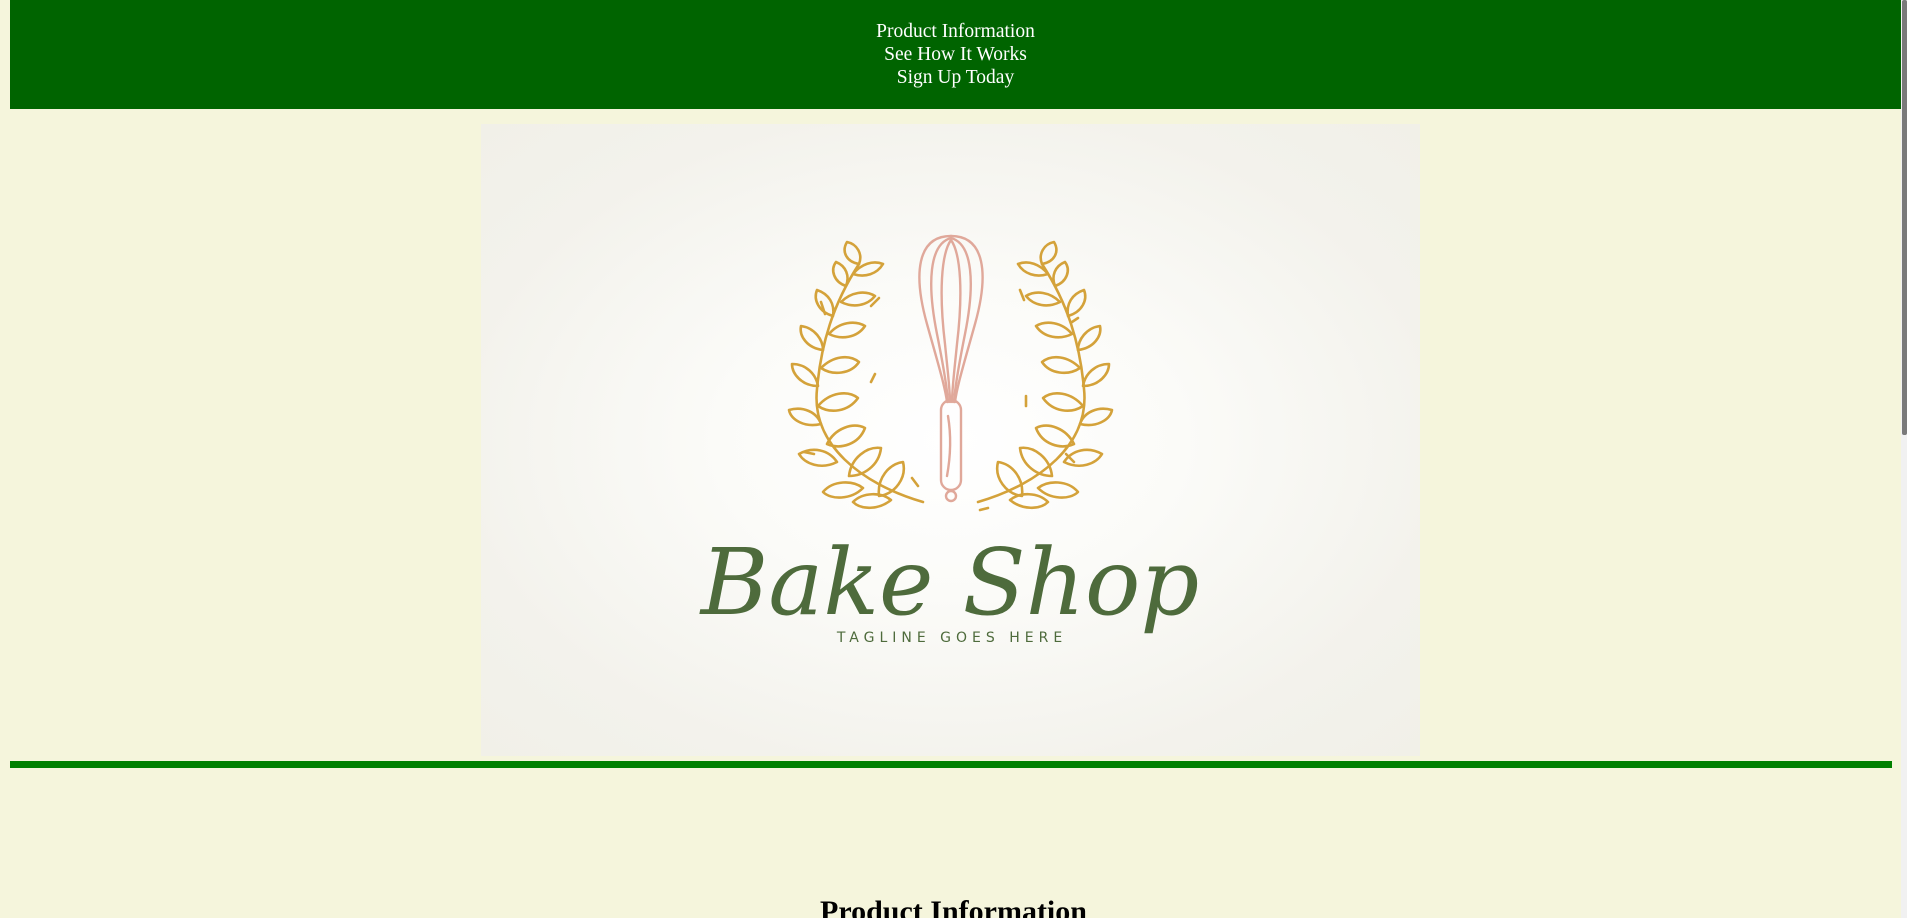 The image size is (1907, 918). I want to click on nav-link-sign-up-today: Sign Up Today, so click(955, 77).